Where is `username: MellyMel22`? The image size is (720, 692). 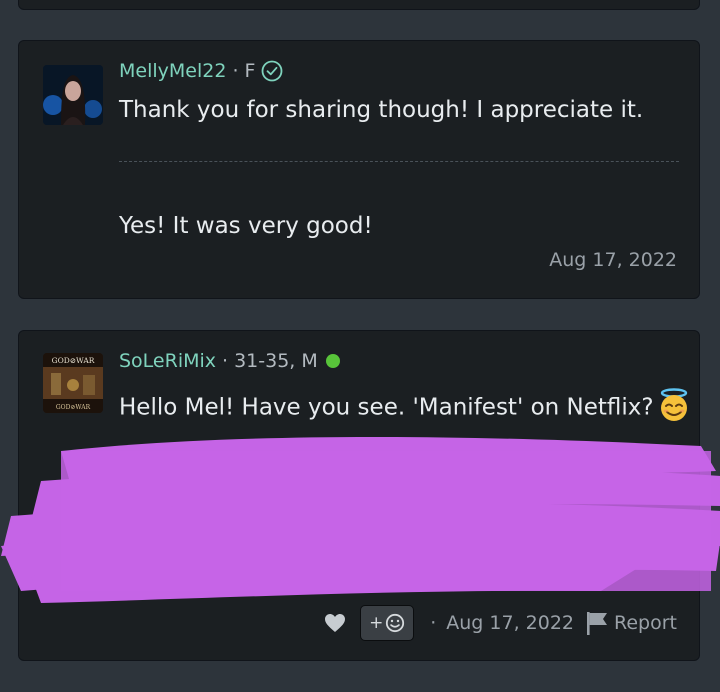 username: MellyMel22 is located at coordinates (172, 71).